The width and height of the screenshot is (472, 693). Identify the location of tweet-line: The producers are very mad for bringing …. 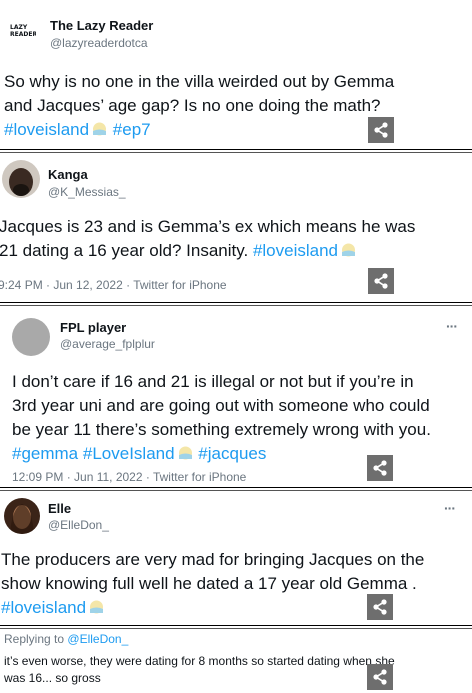
(213, 559).